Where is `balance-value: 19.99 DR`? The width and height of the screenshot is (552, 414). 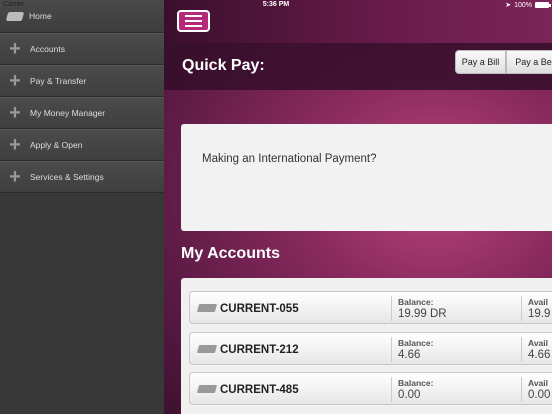
balance-value: 19.99 DR is located at coordinates (422, 314).